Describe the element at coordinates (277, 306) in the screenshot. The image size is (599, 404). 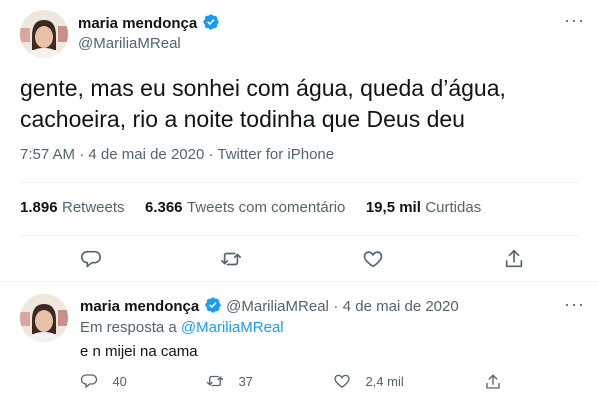
I see `reply-author-handle: @MariliaMReal` at that location.